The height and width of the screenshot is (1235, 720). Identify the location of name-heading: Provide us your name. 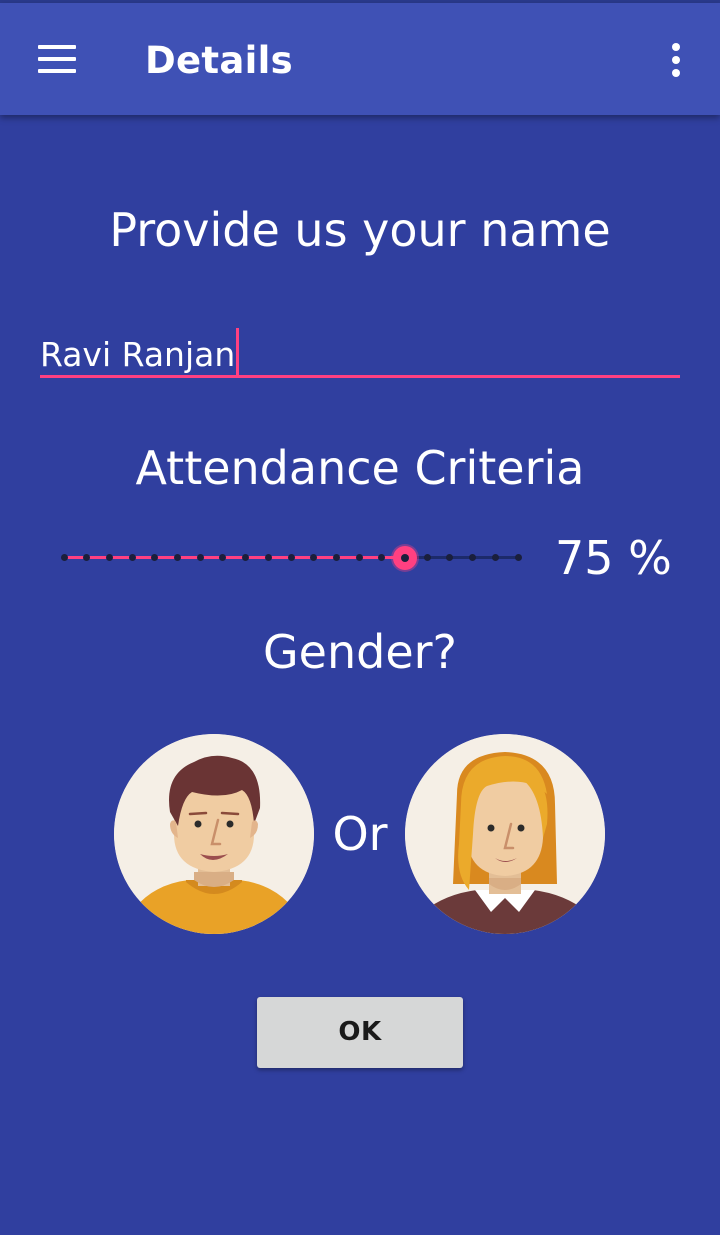
(360, 230).